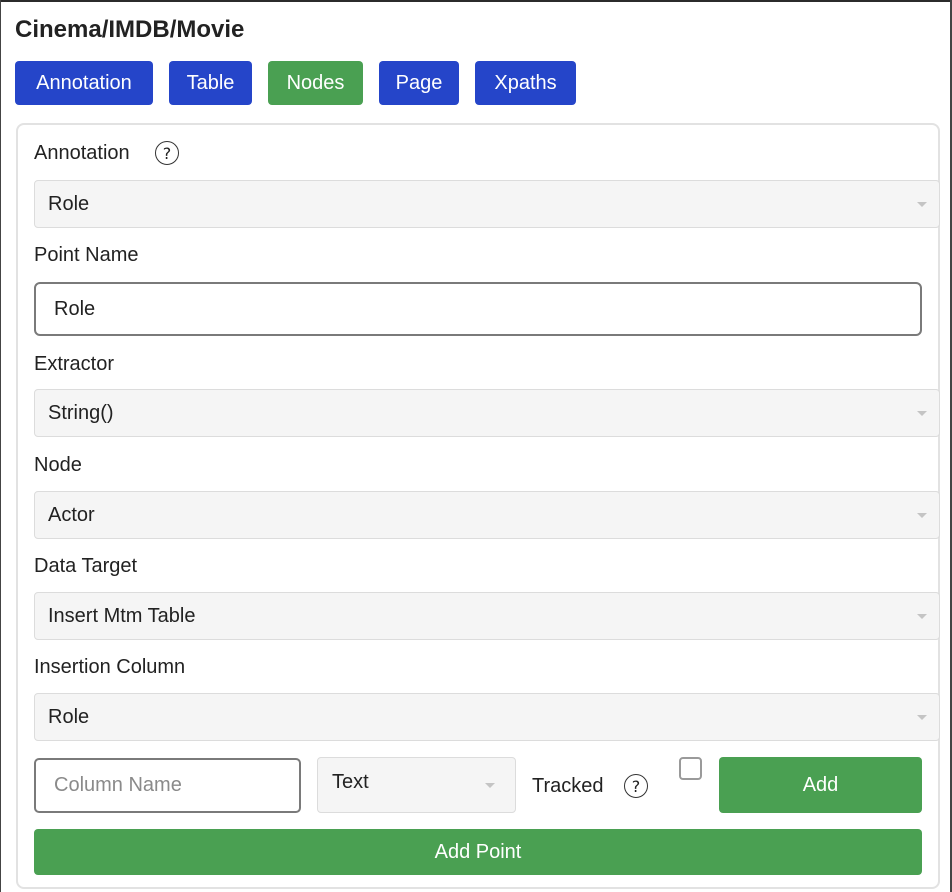  What do you see at coordinates (350, 782) in the screenshot?
I see `column-type-value: Text` at bounding box center [350, 782].